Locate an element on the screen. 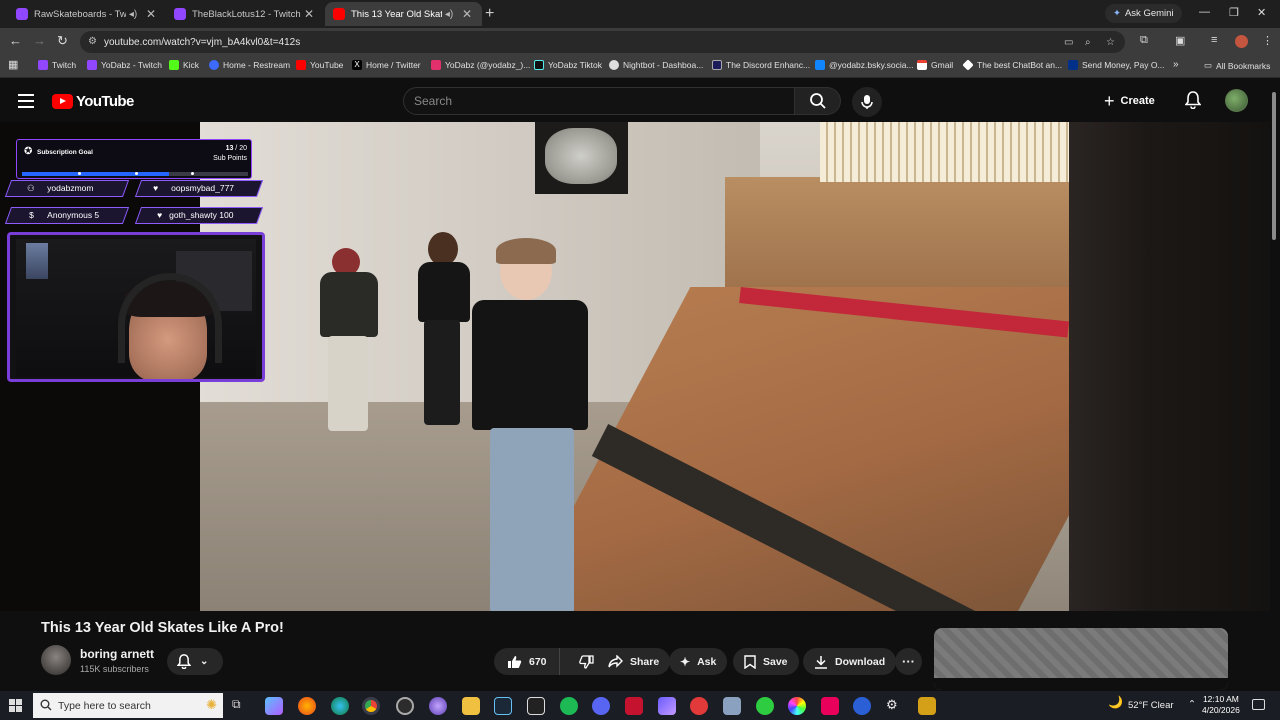  site-info-icon: ⚙ is located at coordinates (92, 41).